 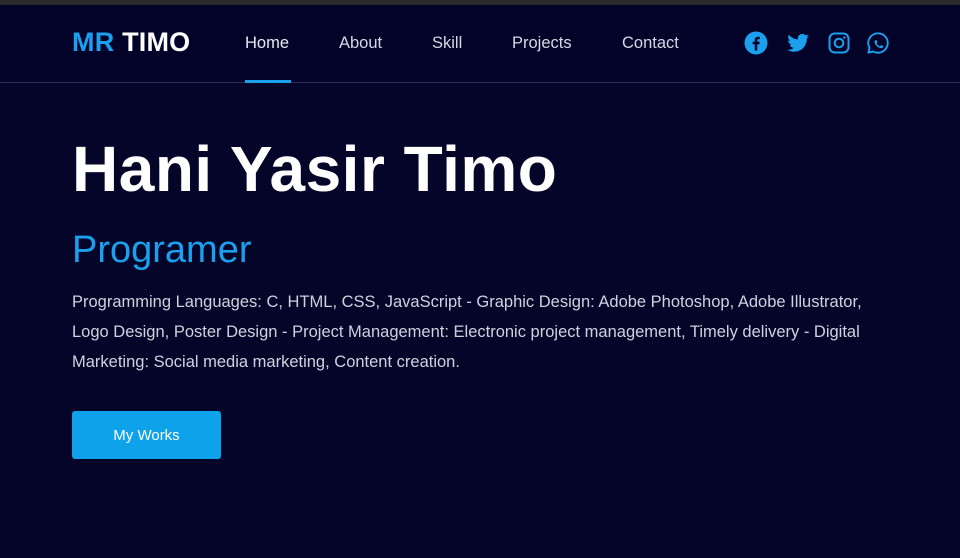 What do you see at coordinates (650, 43) in the screenshot?
I see `nav-link-contact: Contact` at bounding box center [650, 43].